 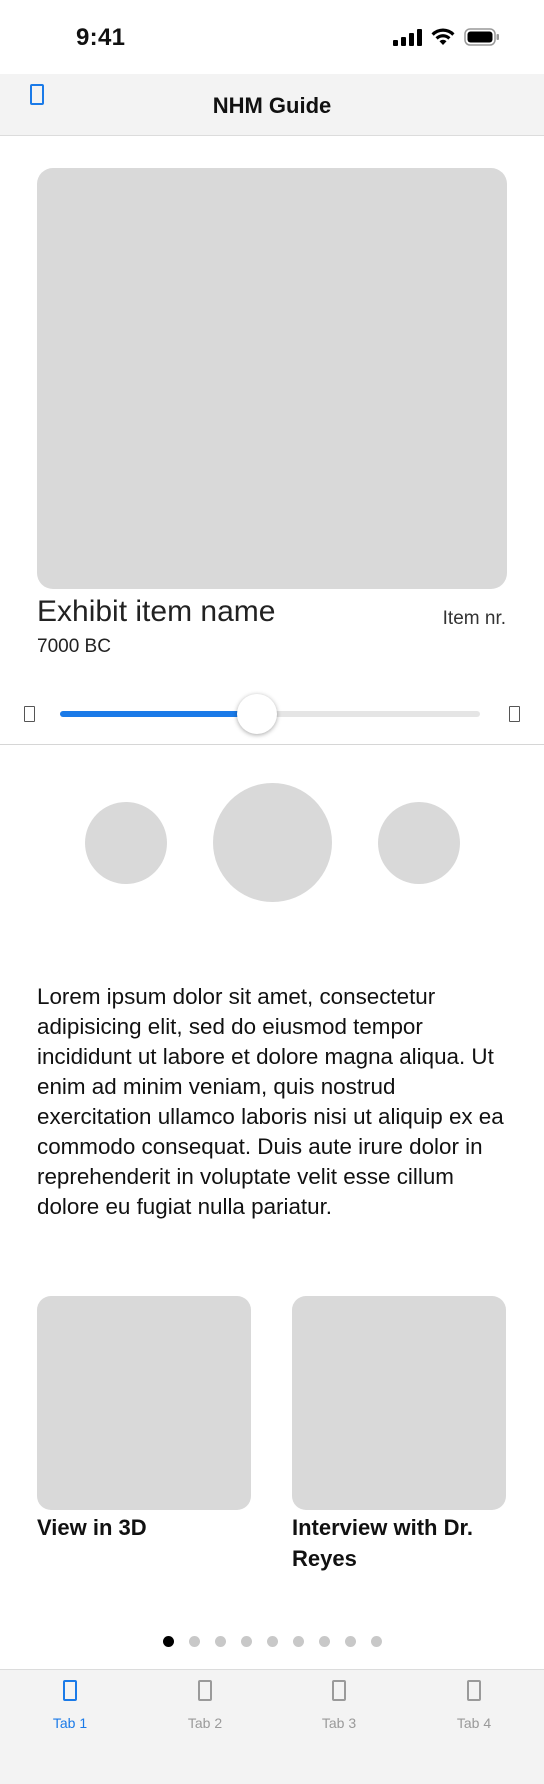 I want to click on card-interview-image, so click(x=399, y=1403).